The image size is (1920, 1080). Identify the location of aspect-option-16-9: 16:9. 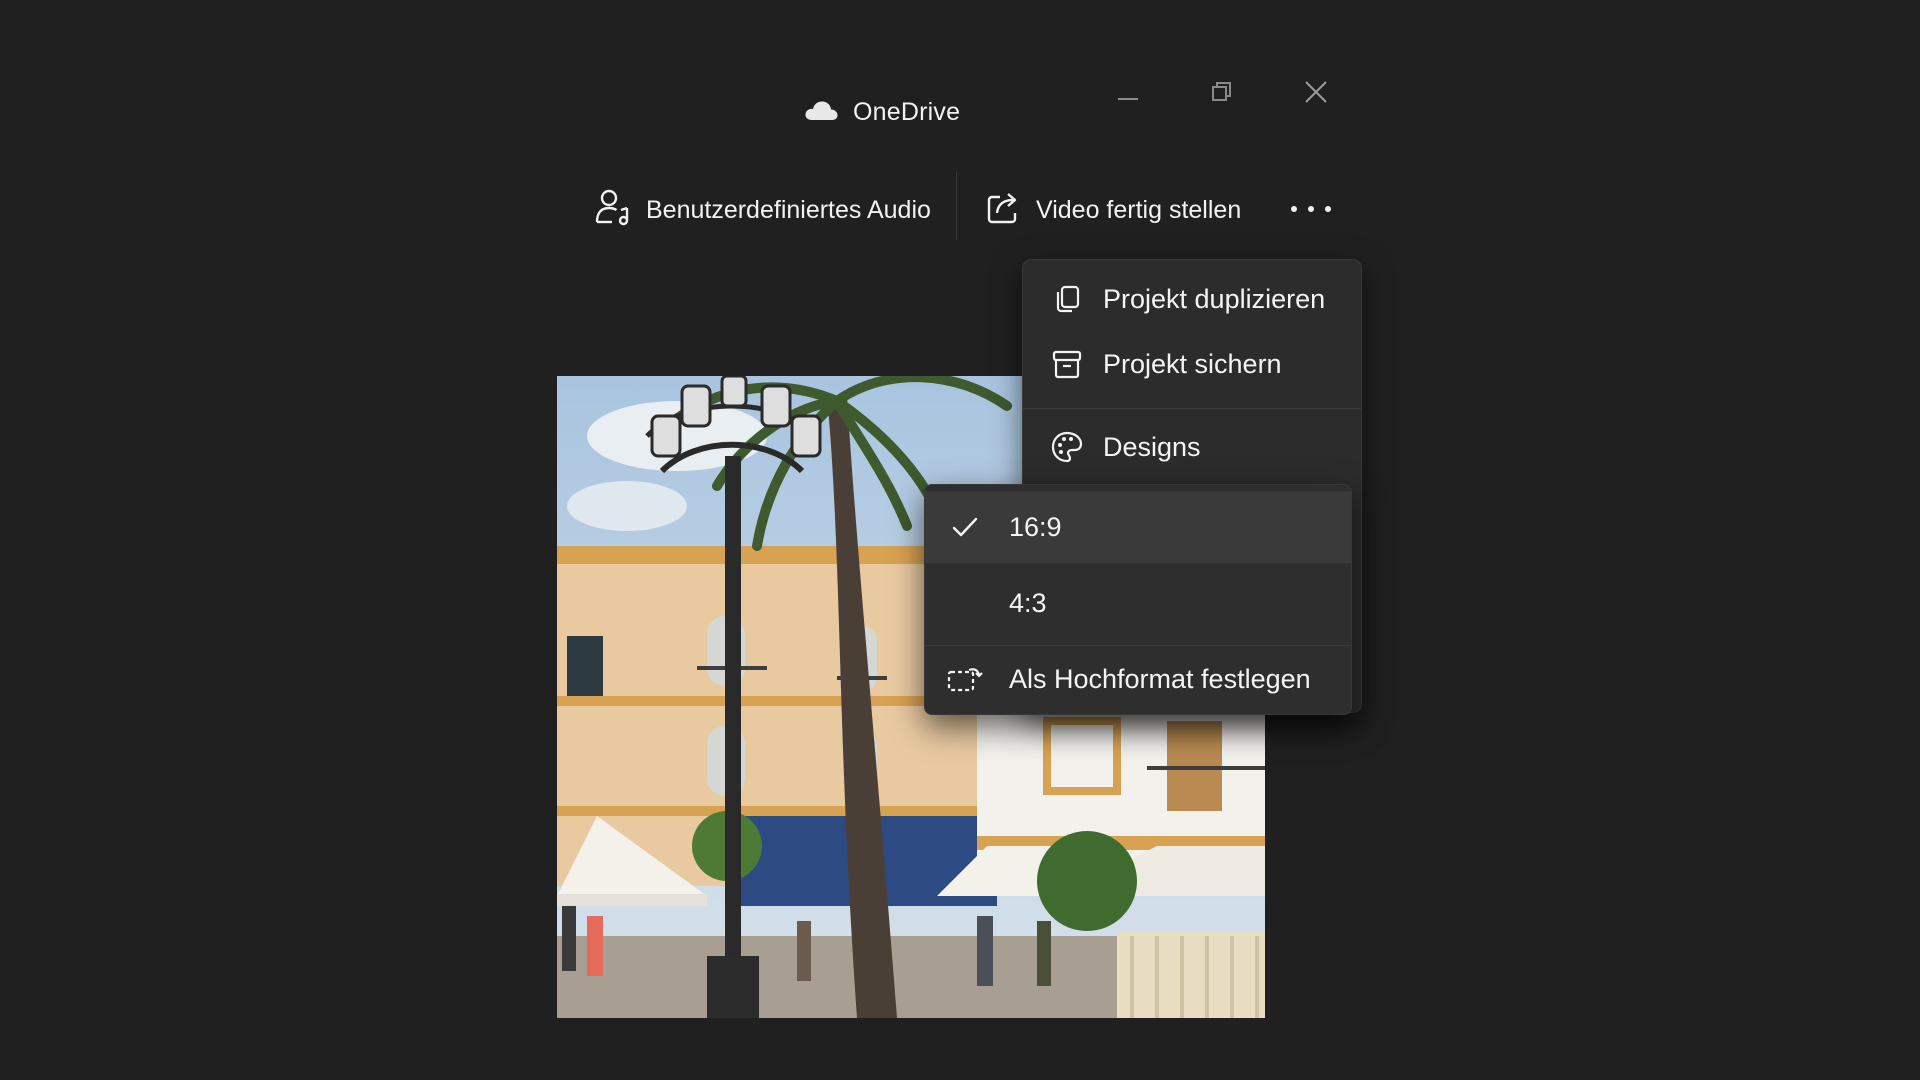
(1138, 527).